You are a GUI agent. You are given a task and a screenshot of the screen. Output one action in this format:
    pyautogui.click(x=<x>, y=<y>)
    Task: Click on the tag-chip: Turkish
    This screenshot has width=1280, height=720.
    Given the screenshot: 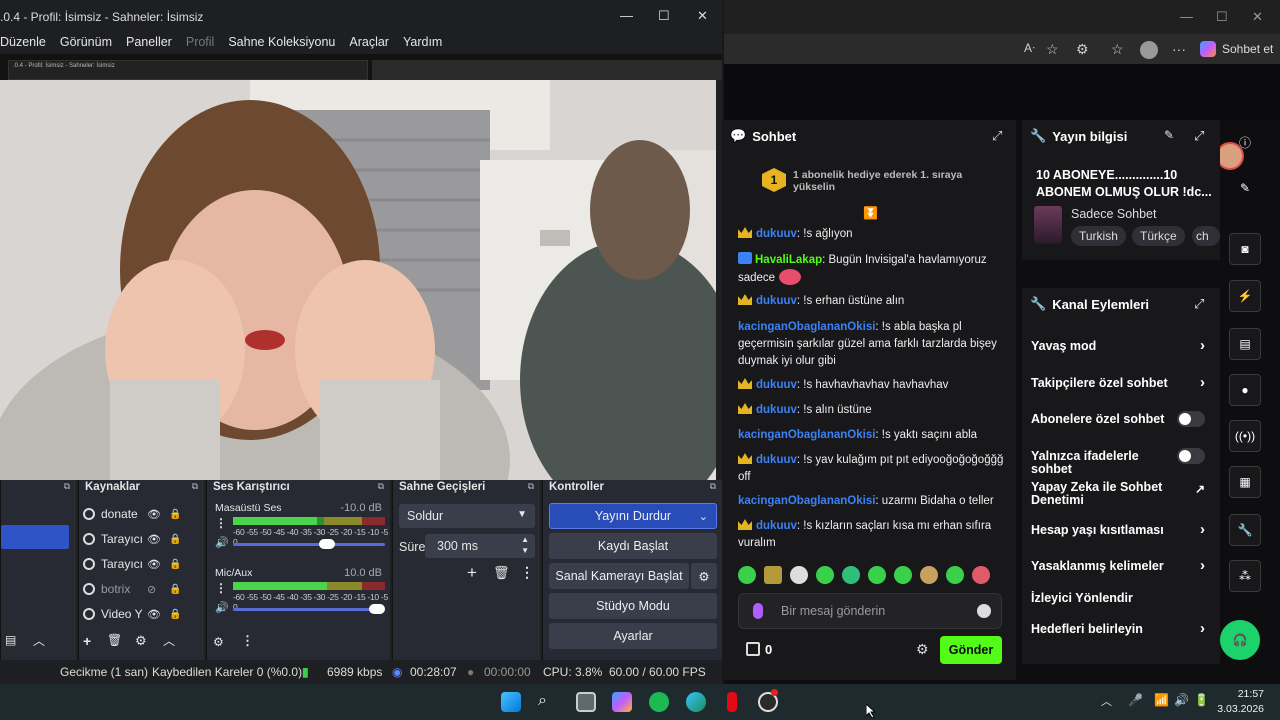 What is the action you would take?
    pyautogui.click(x=1098, y=236)
    